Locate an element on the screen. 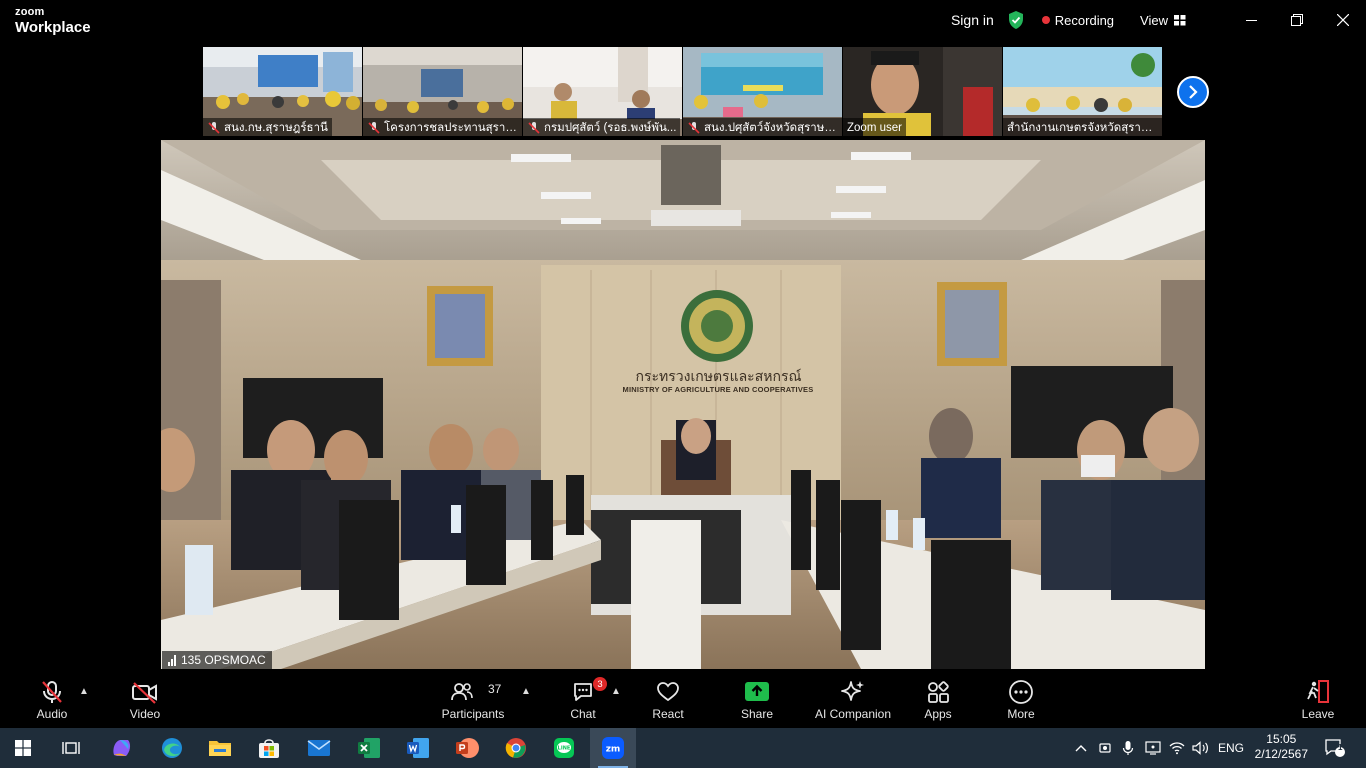 This screenshot has width=1366, height=768. title-bar: zoom Workplace Sign in Recording View is located at coordinates (683, 22).